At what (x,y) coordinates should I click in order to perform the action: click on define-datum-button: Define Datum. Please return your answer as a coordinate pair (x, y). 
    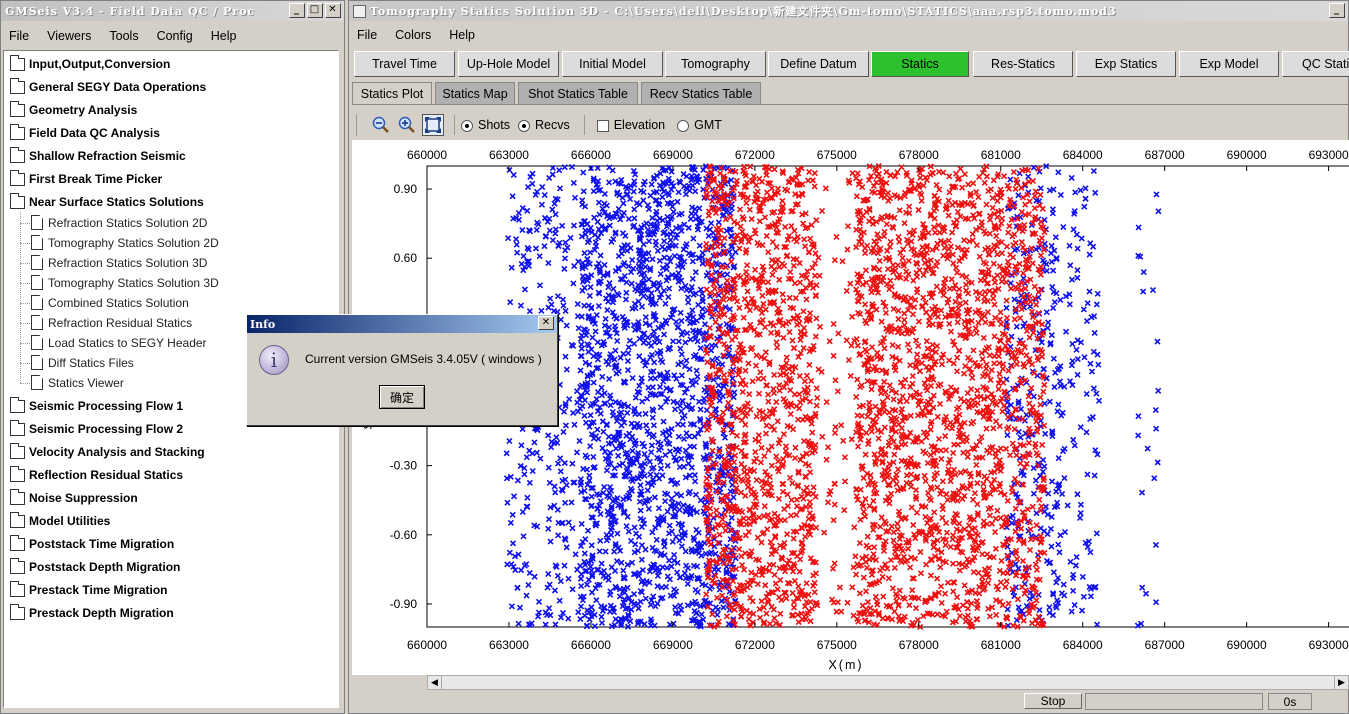
    Looking at the image, I should click on (818, 64).